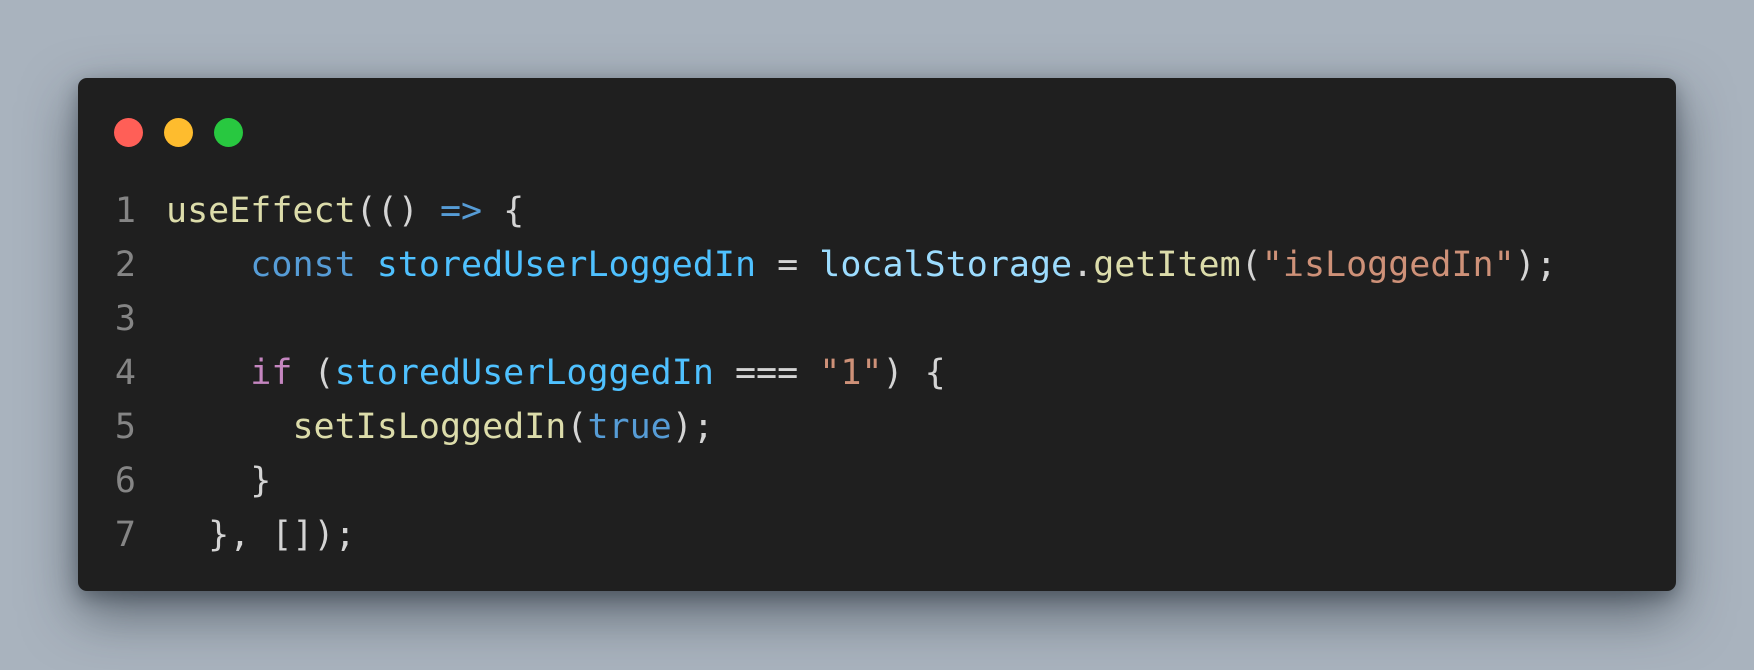  I want to click on line-number: 1, so click(125, 211).